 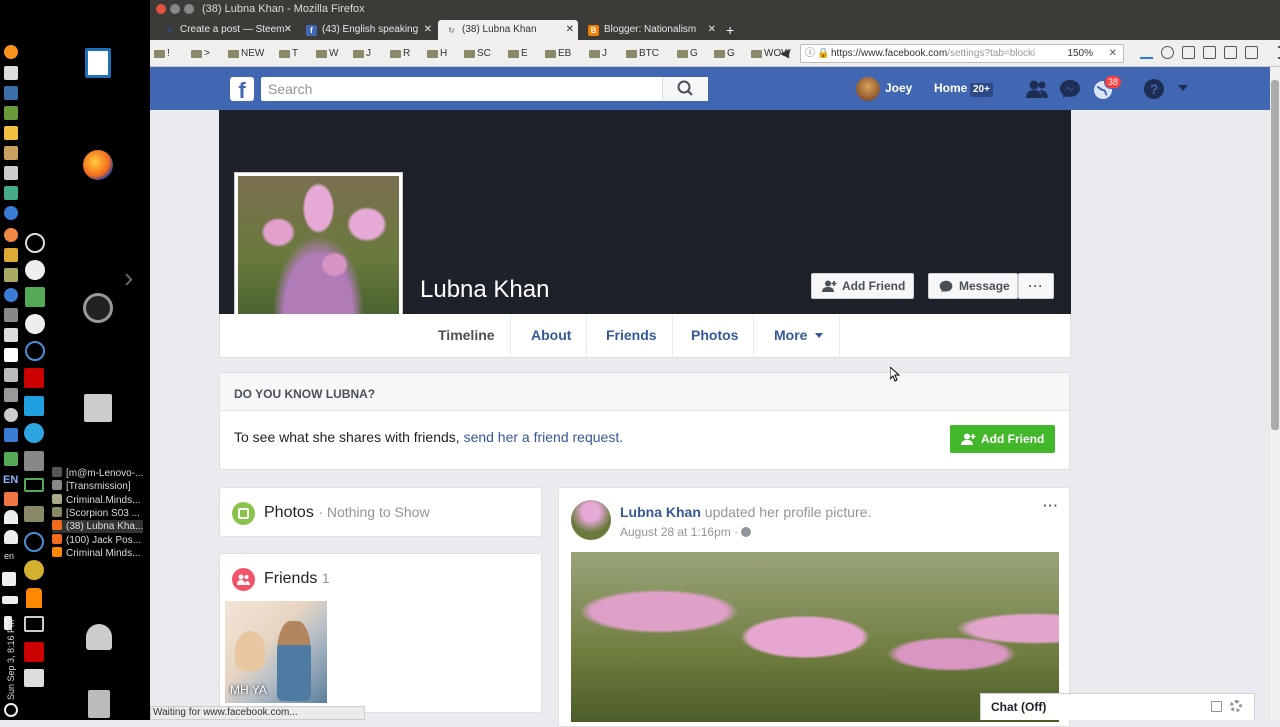 What do you see at coordinates (730, 30) in the screenshot?
I see `new-tab-button: +` at bounding box center [730, 30].